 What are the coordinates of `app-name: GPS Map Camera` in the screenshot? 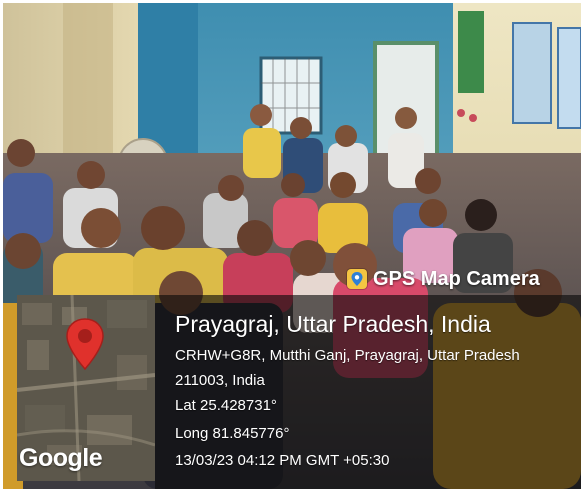 It's located at (456, 278).